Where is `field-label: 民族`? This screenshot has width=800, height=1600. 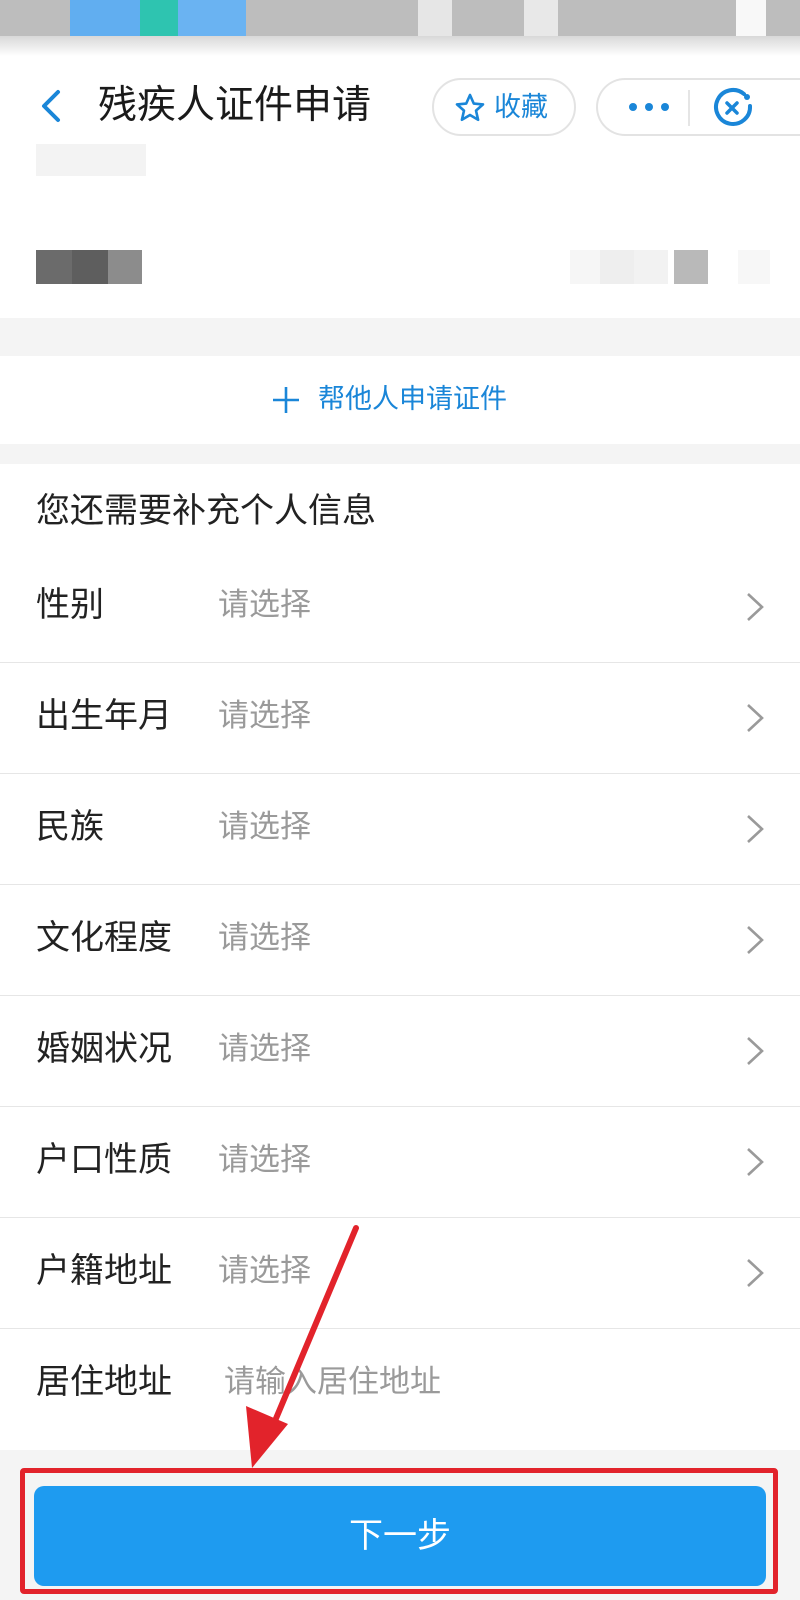
field-label: 民族 is located at coordinates (70, 827).